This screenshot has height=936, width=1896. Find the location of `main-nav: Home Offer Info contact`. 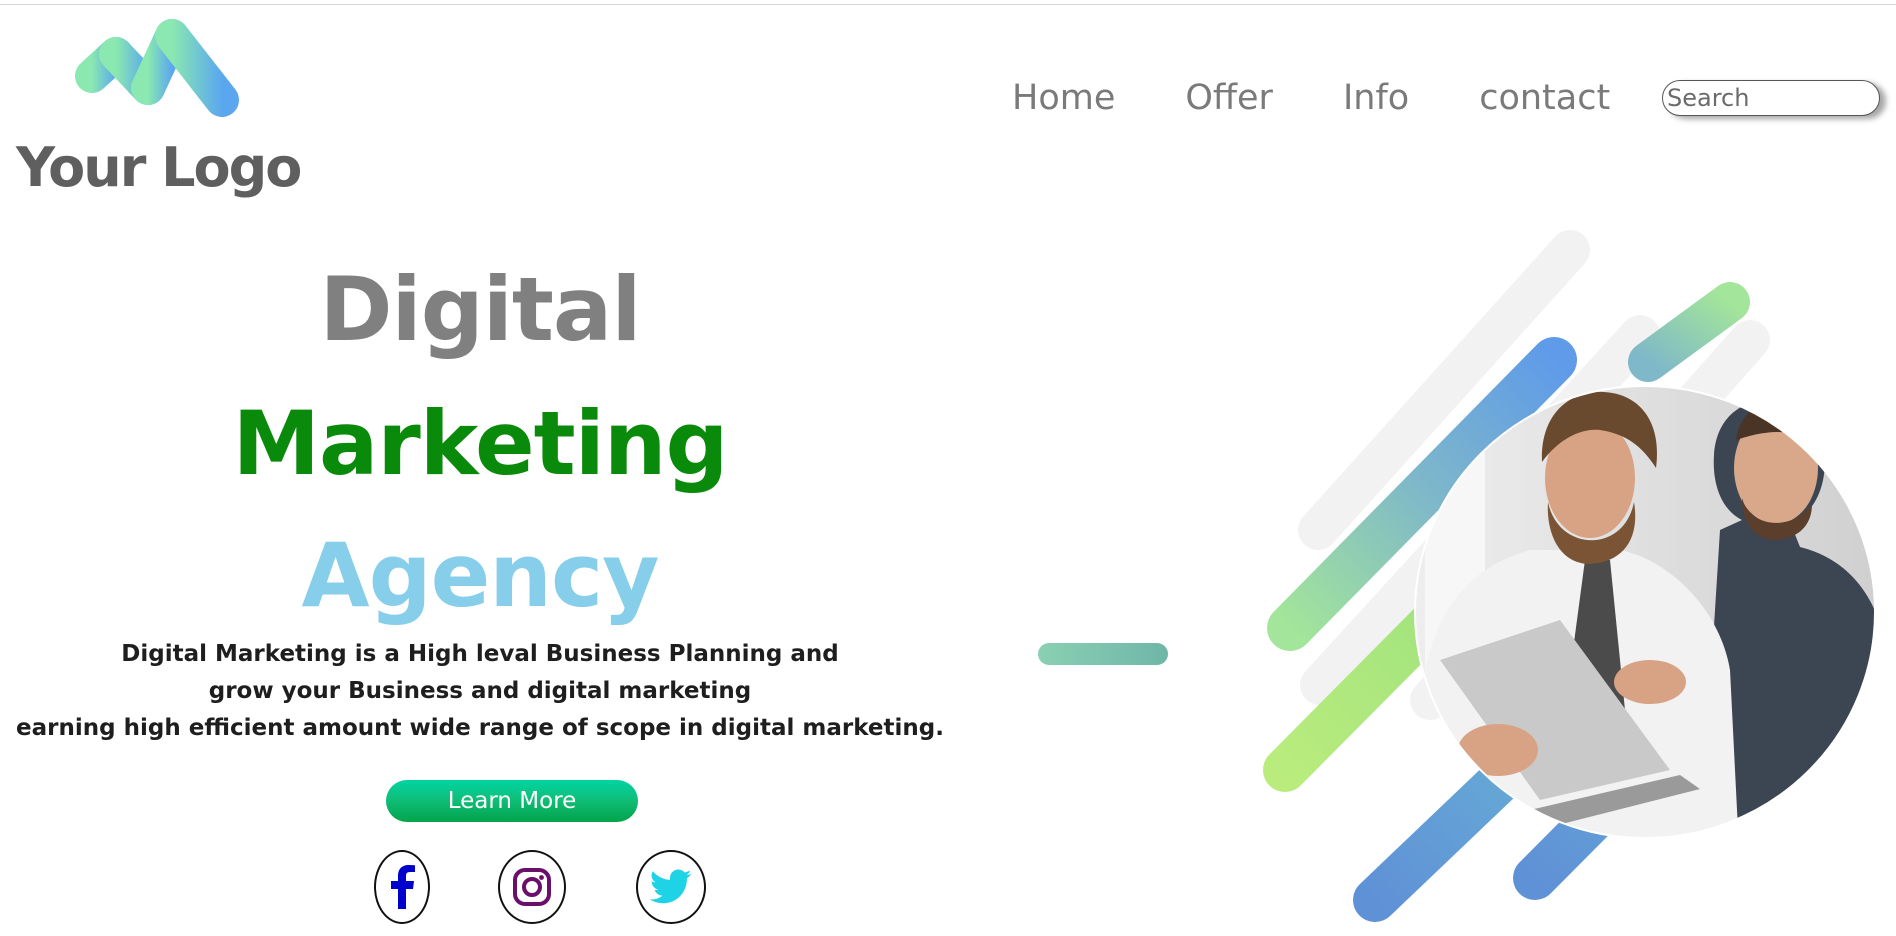

main-nav: Home Offer Info contact is located at coordinates (1346, 98).